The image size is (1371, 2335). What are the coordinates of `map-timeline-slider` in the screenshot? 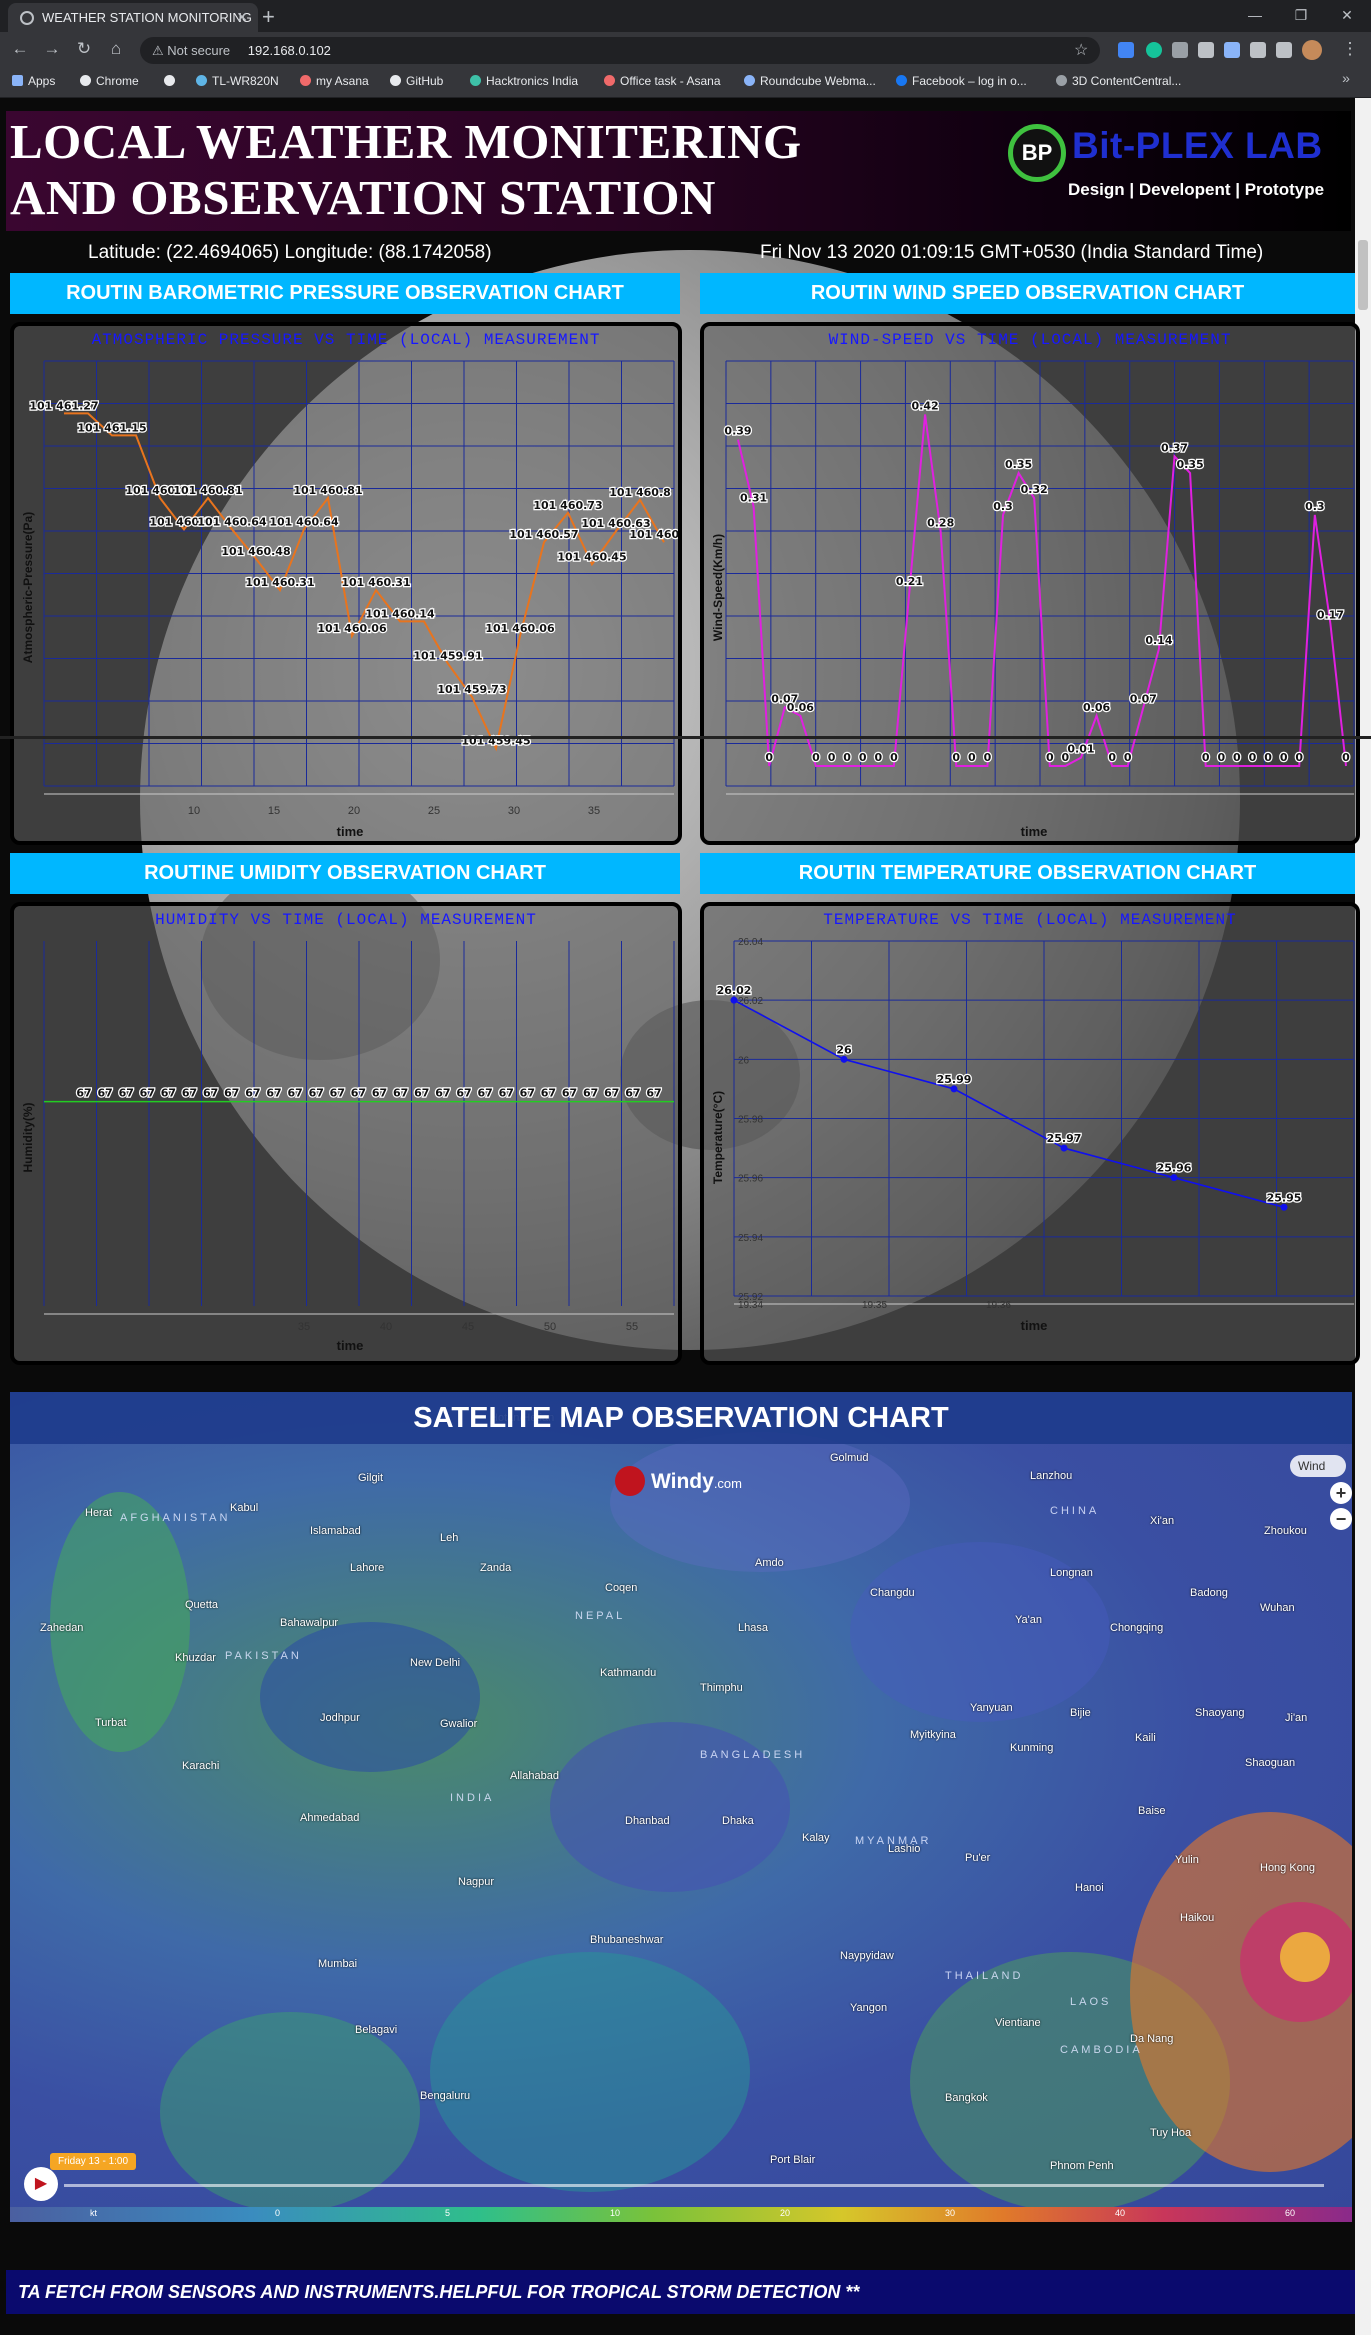 It's located at (694, 2185).